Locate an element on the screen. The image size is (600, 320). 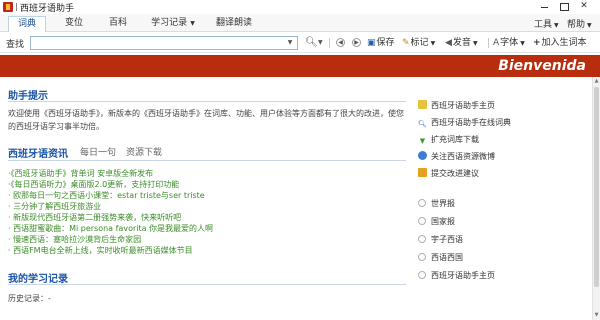
window-title: 西班牙语助手 is located at coordinates (47, 9).